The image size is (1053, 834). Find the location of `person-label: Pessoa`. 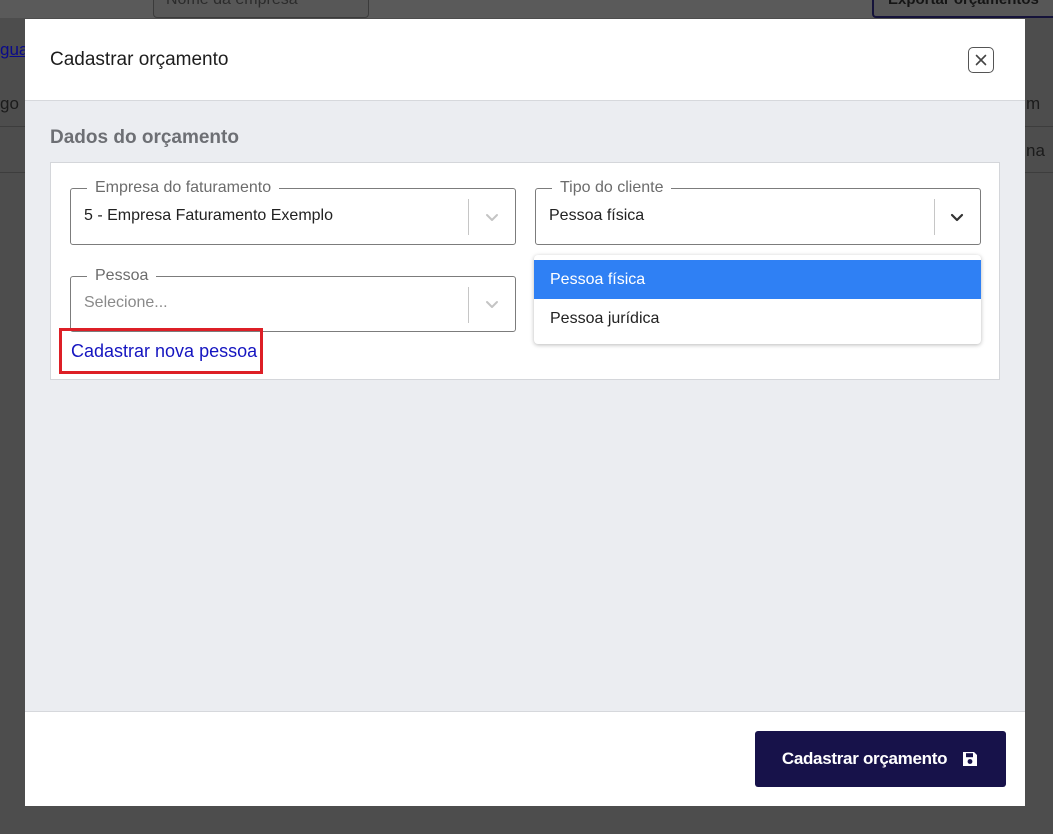

person-label: Pessoa is located at coordinates (122, 276).